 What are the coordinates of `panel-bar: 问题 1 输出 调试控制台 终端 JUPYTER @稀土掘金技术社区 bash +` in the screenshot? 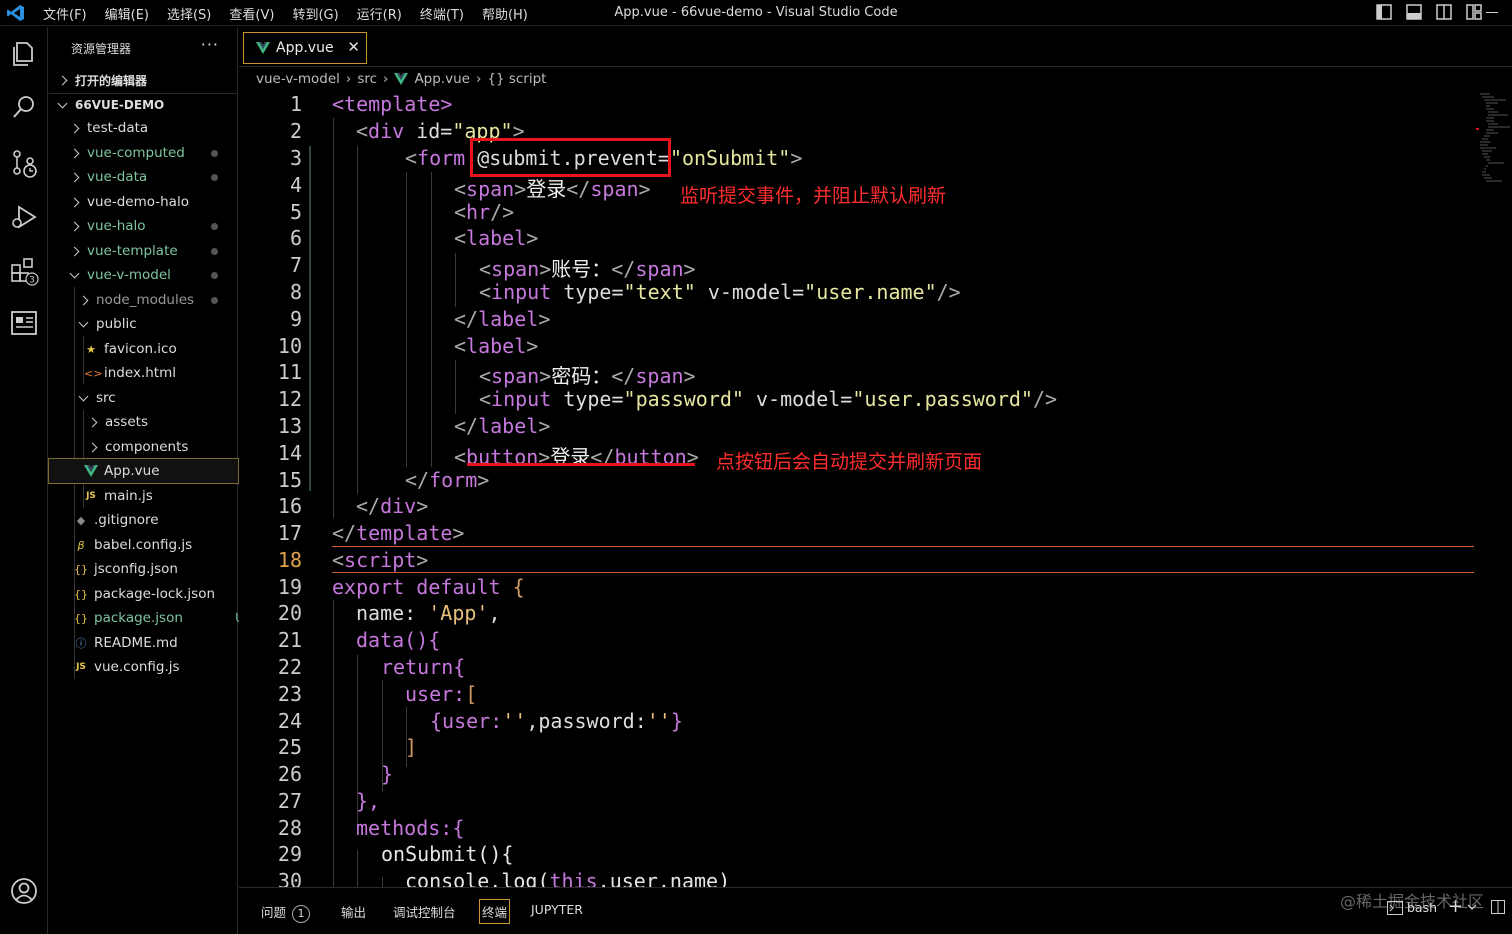 It's located at (875, 910).